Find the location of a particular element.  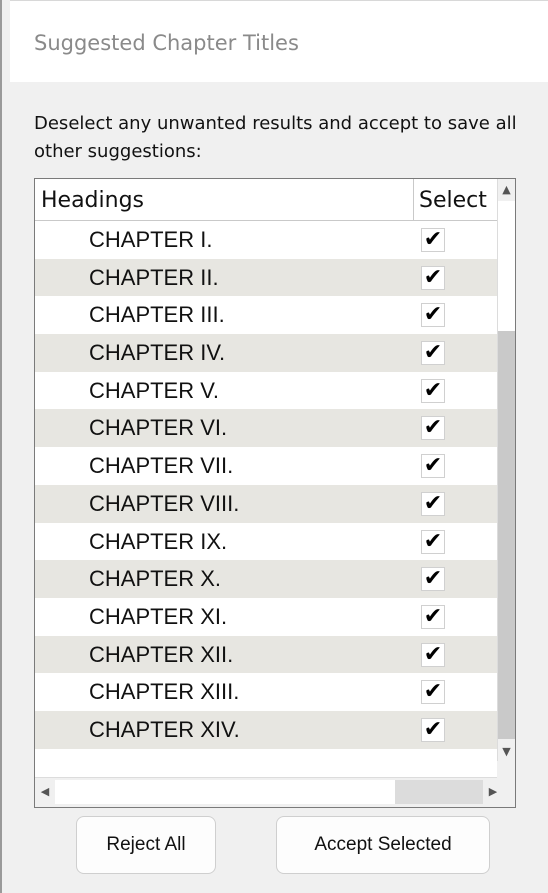

horizontal-scroll-thumb is located at coordinates (439, 792).